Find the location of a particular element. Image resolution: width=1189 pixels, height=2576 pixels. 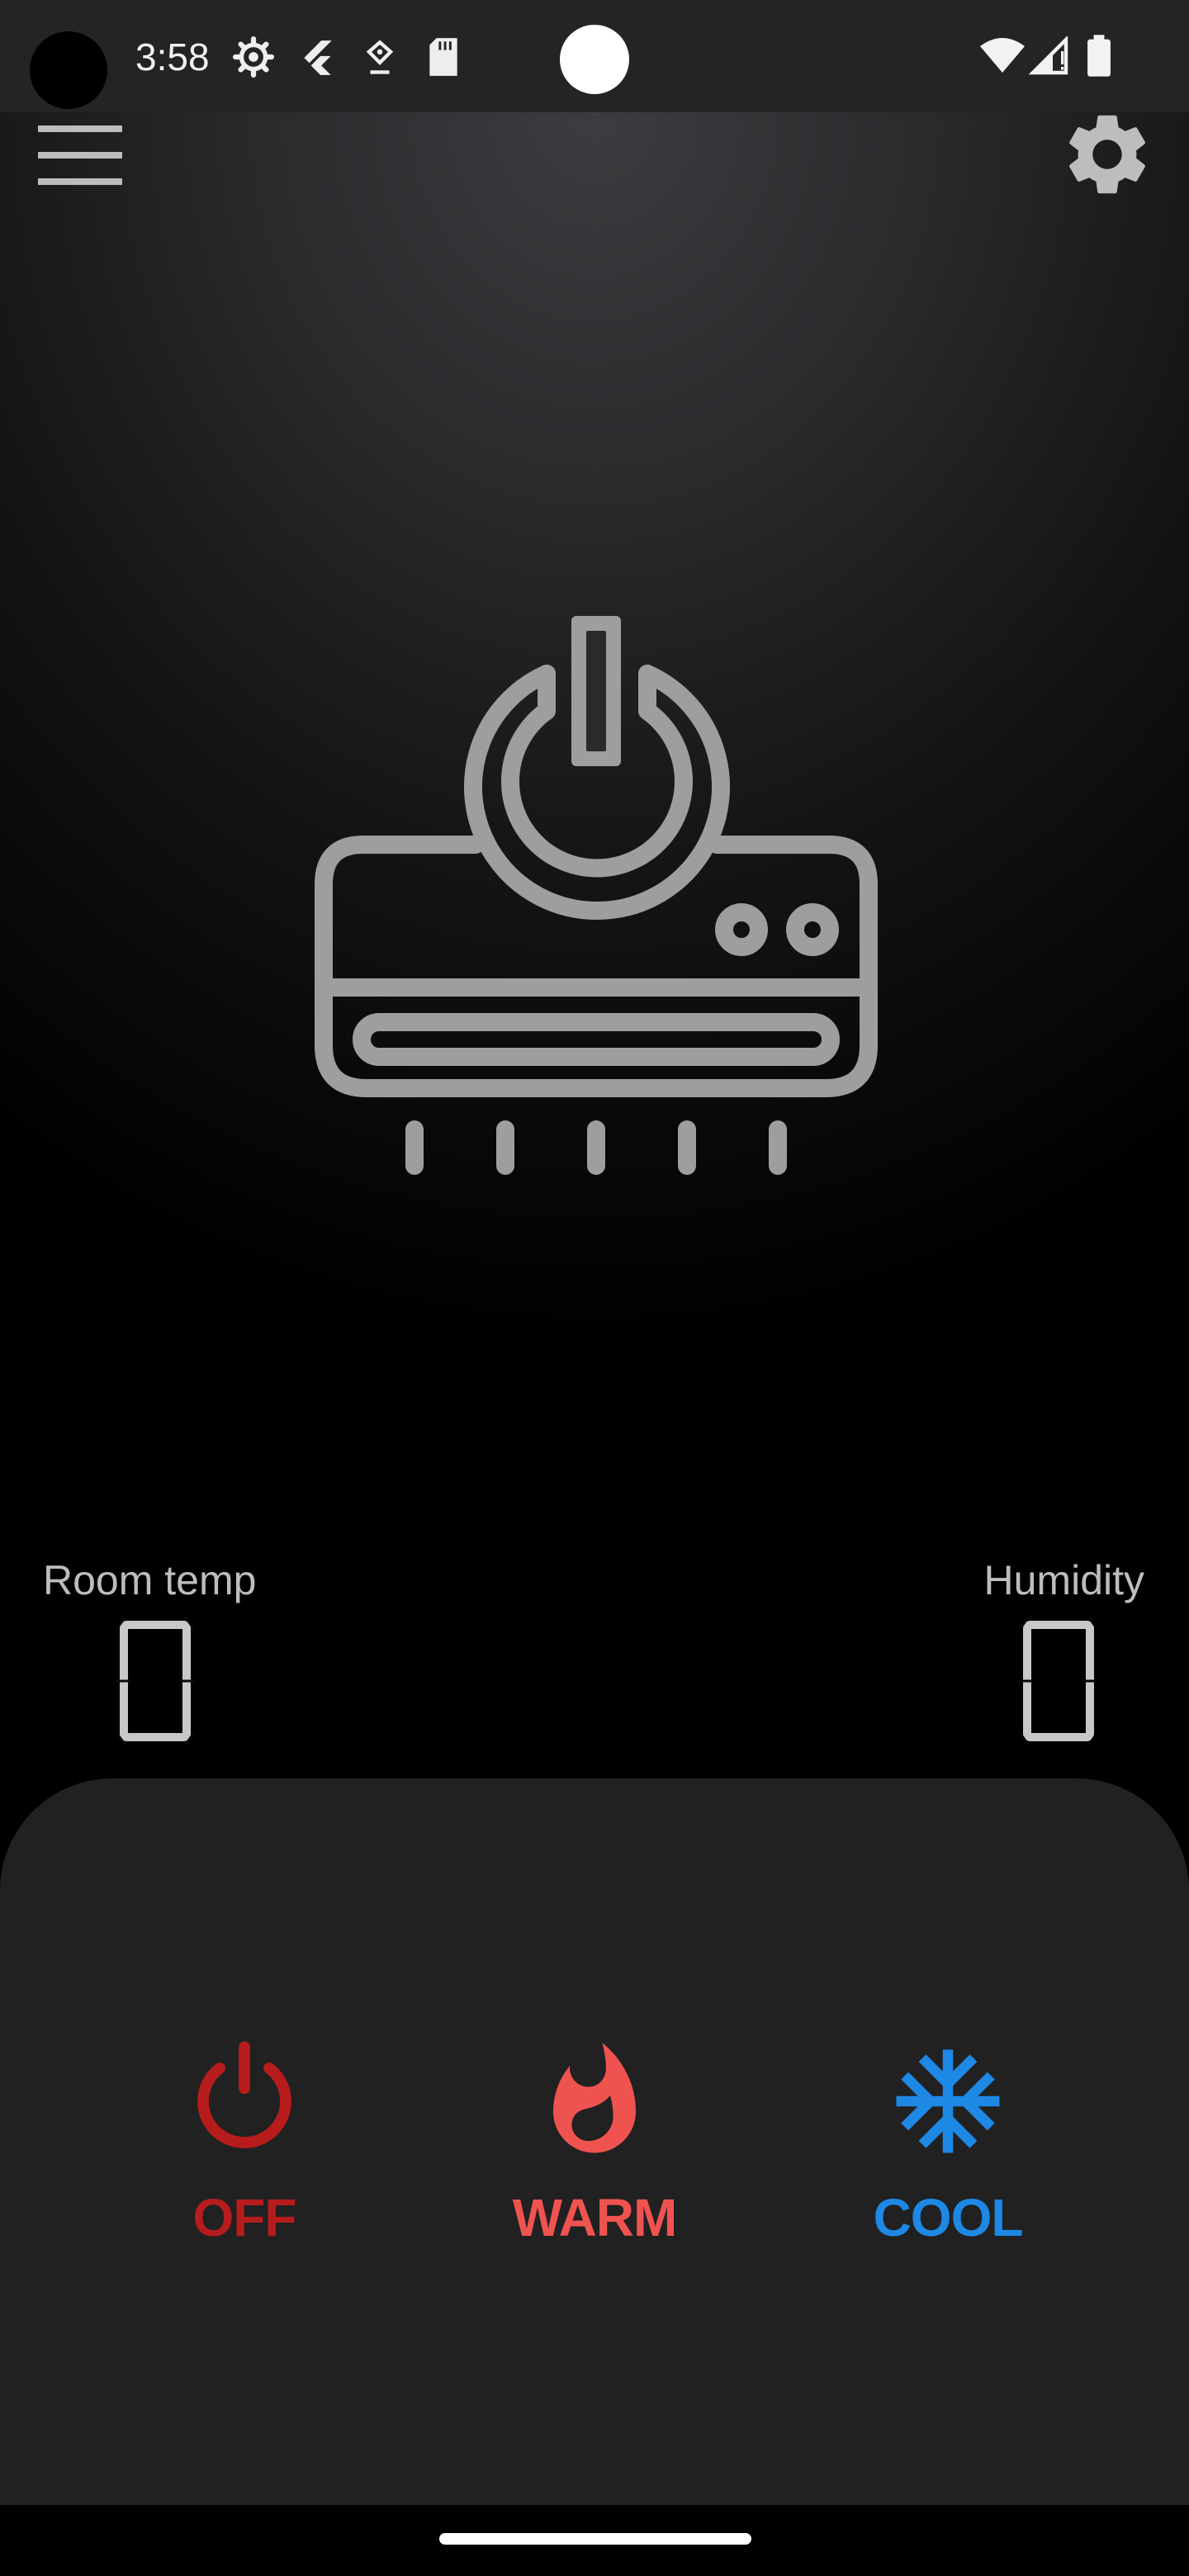

settings-gear-icon is located at coordinates (253, 57).